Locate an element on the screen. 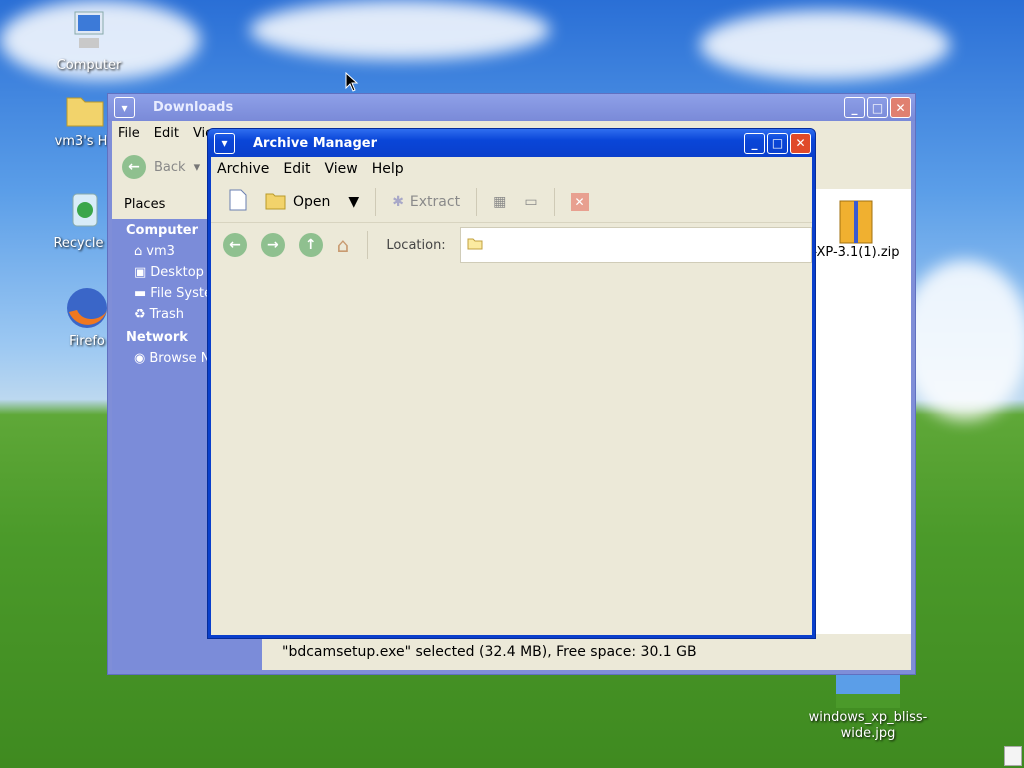 This screenshot has height=768, width=1024. desktop-icon-computer: Computer is located at coordinates (89, 41).